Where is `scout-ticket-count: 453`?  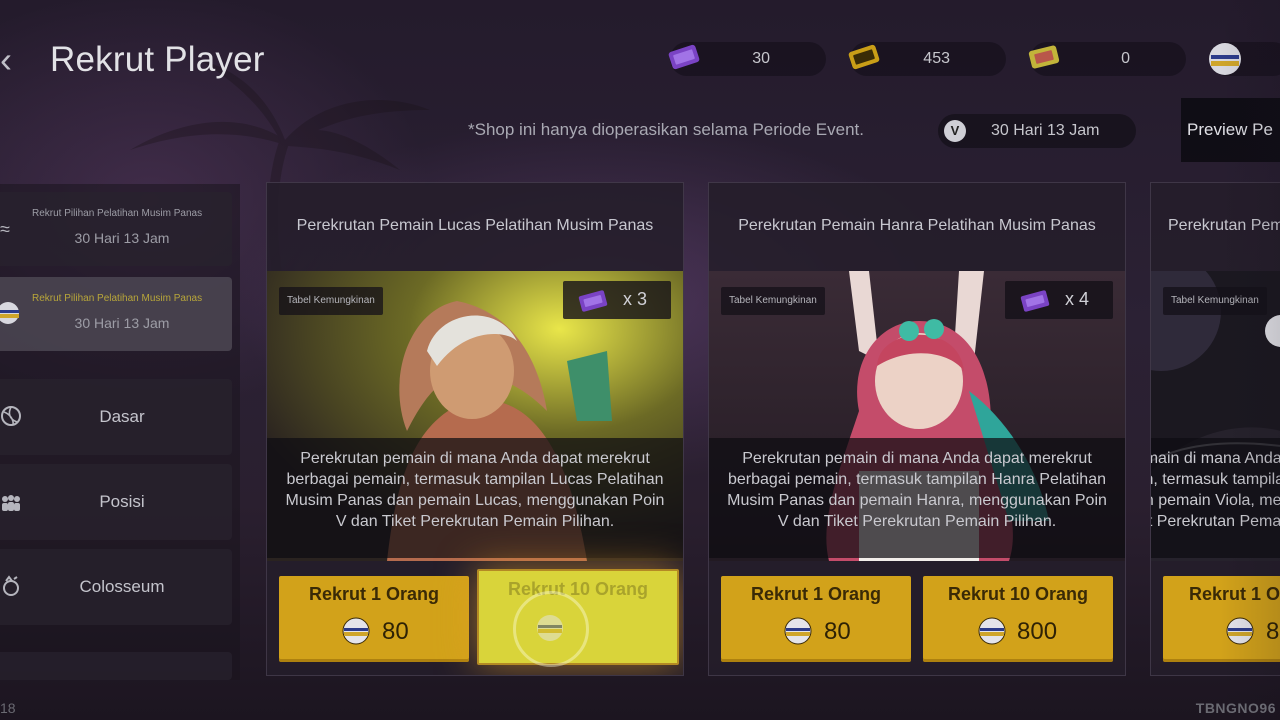 scout-ticket-count: 453 is located at coordinates (936, 58).